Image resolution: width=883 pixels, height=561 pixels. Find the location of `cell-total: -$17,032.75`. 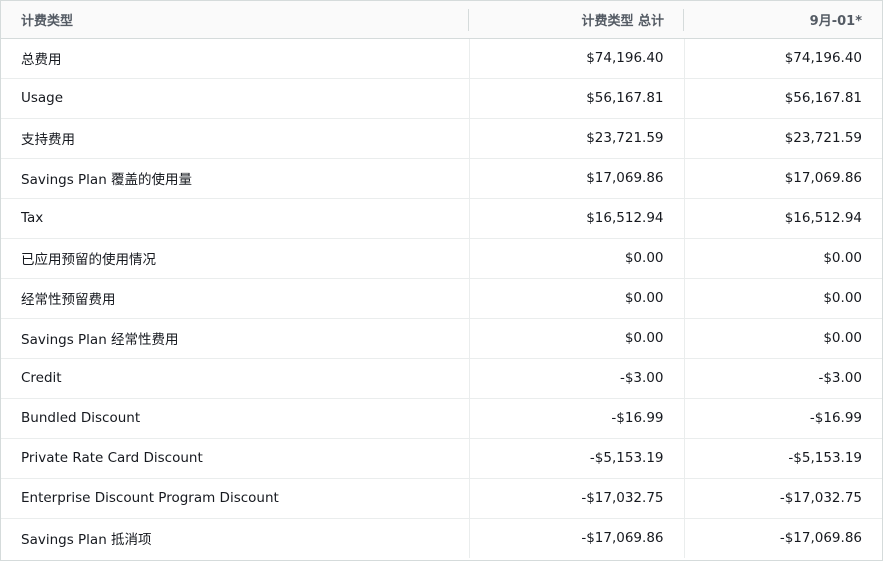

cell-total: -$17,032.75 is located at coordinates (577, 498).